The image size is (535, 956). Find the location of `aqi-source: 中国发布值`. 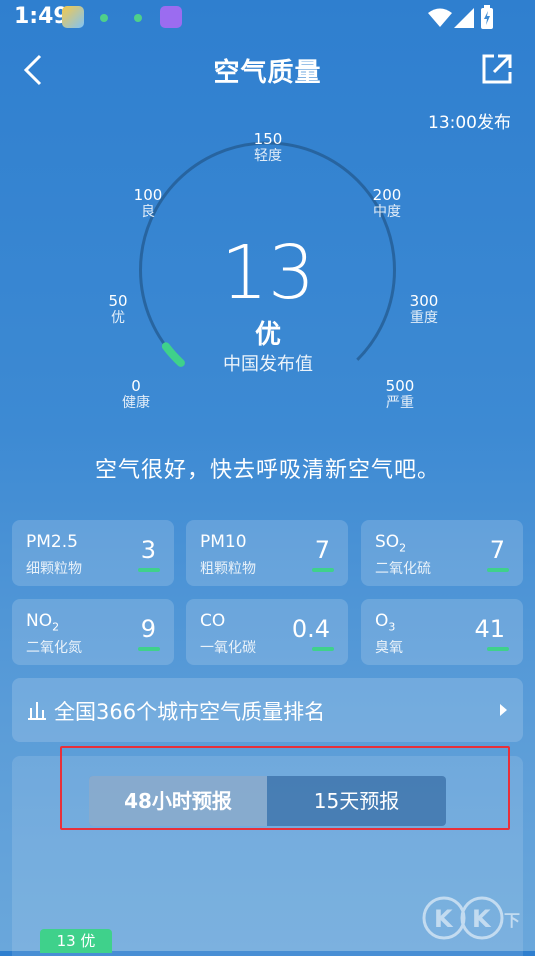

aqi-source: 中国发布值 is located at coordinates (268, 364).